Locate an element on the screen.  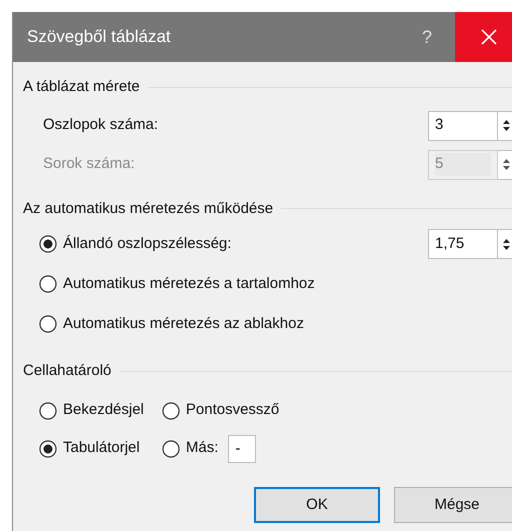
radio-option: Tabulátorjel is located at coordinates (89, 448).